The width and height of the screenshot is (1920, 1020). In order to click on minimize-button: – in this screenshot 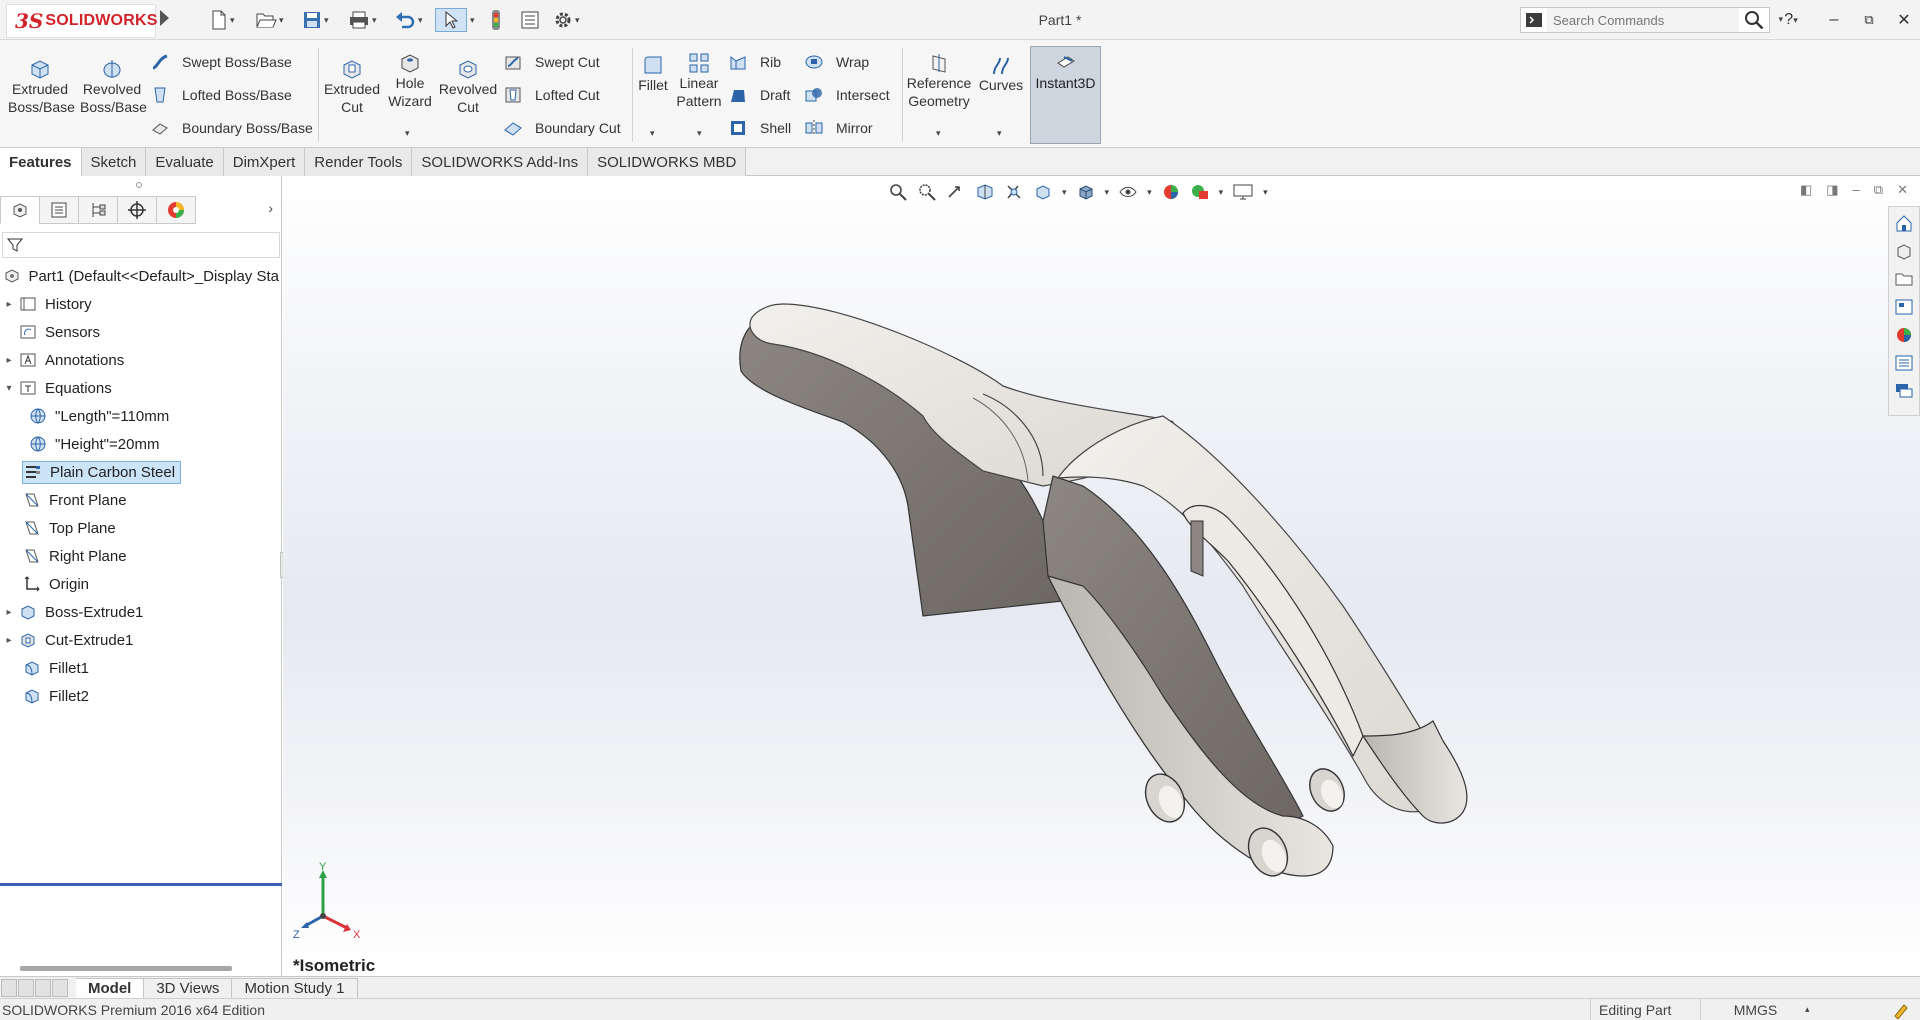, I will do `click(1834, 20)`.